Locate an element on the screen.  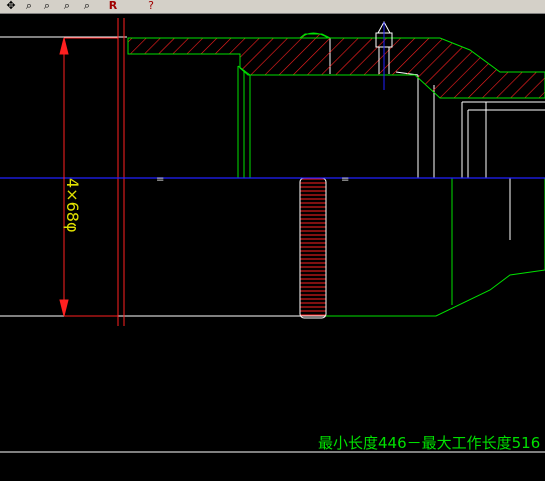
toolbar: ✥ ⌕ ⌕ ⌕ ⌕ R ? is located at coordinates (272, 7).